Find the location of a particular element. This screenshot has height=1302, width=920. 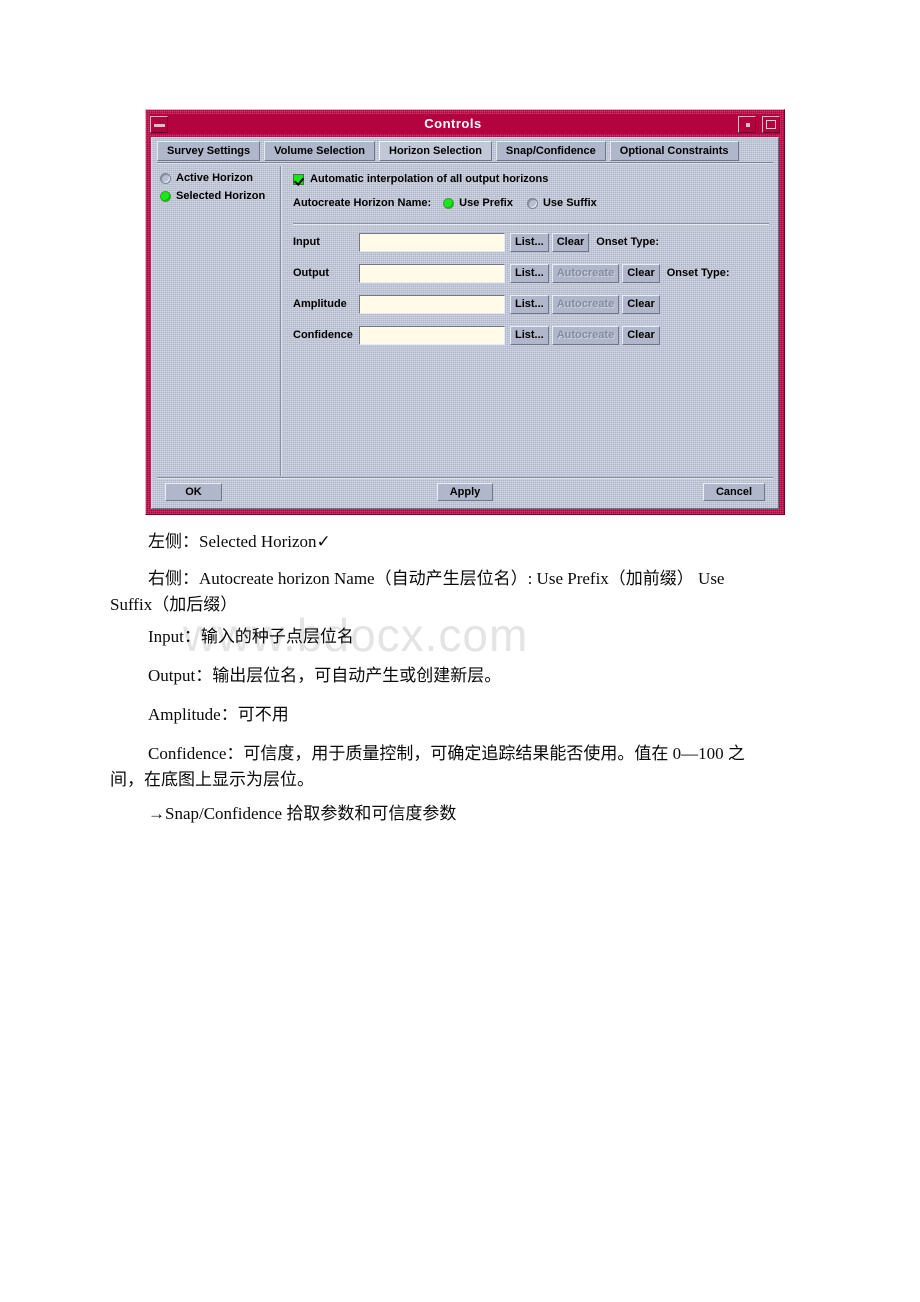

output-autocreate-button: Autocreate is located at coordinates (585, 273).